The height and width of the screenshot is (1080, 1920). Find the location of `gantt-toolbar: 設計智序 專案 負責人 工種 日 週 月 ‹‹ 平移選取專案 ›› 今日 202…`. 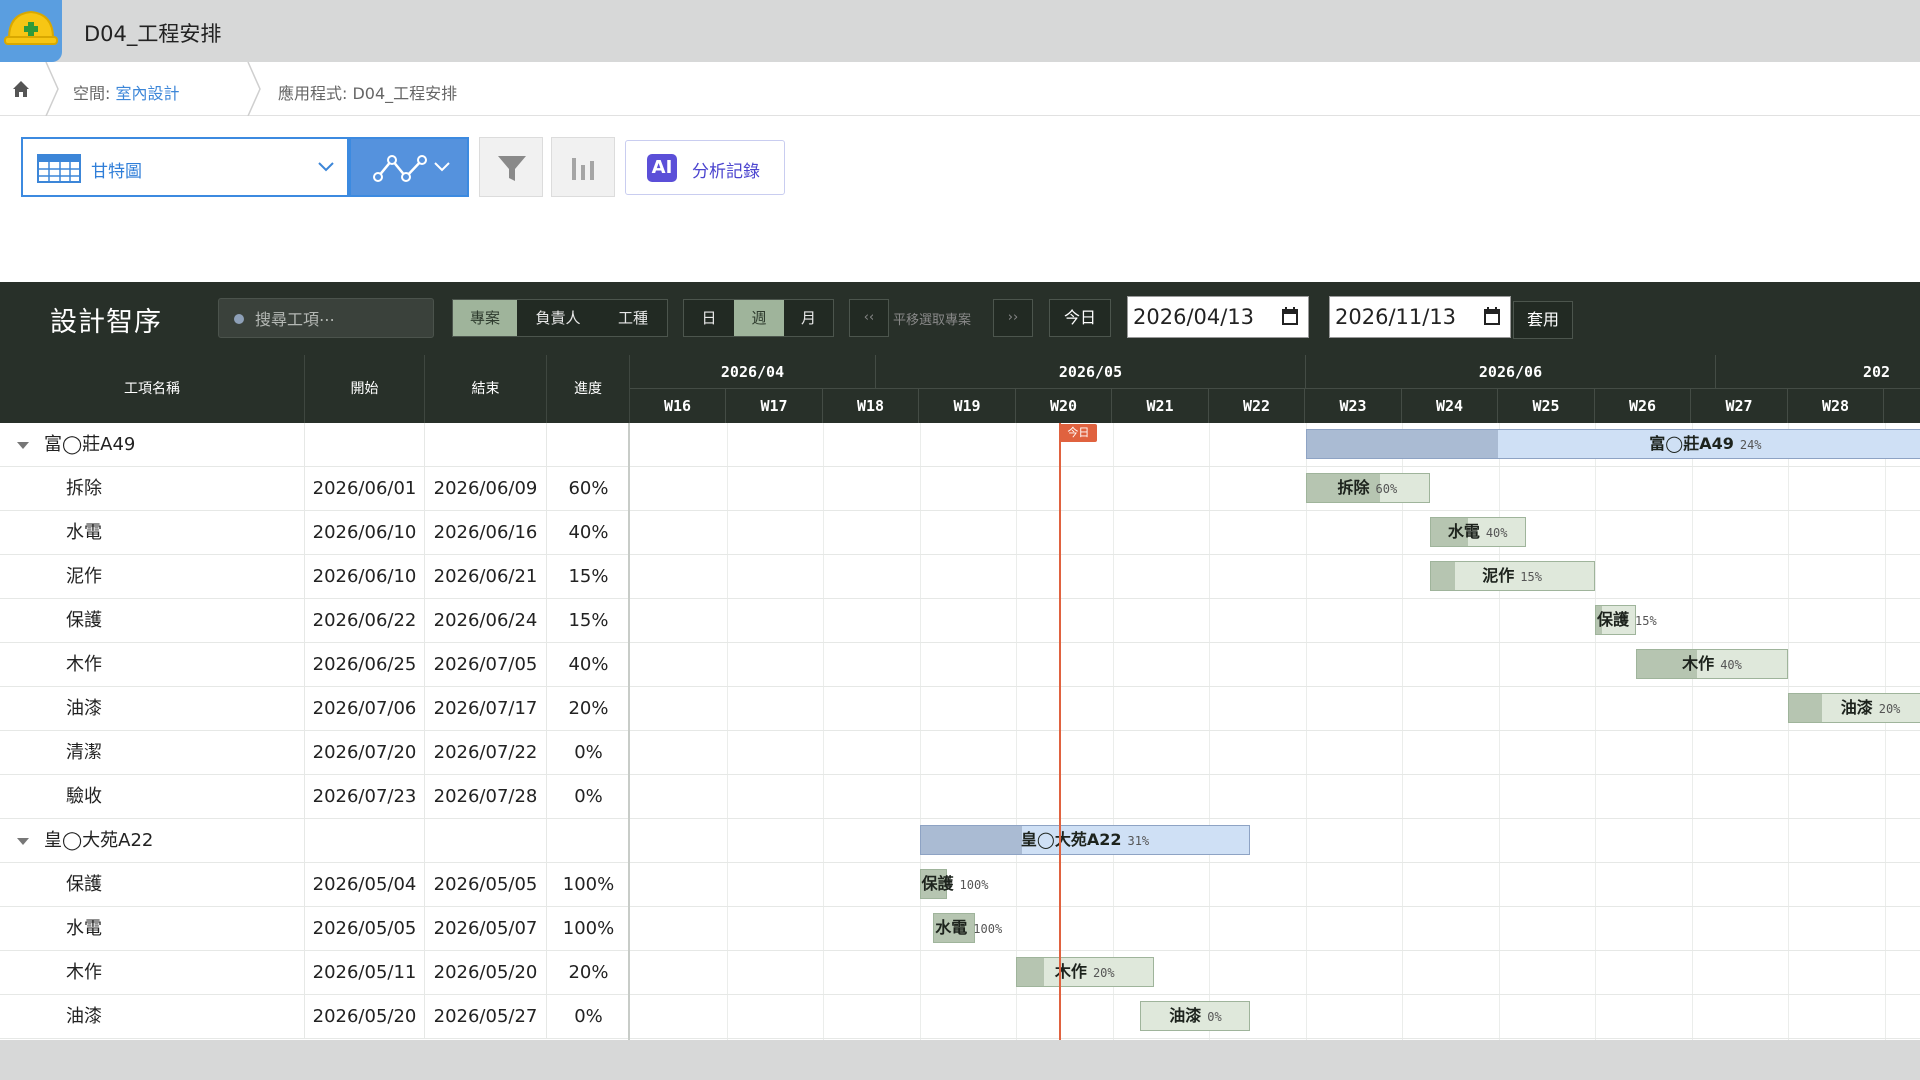

gantt-toolbar: 設計智序 專案 負責人 工種 日 週 月 ‹‹ 平移選取專案 ›› 今日 202… is located at coordinates (960, 318).